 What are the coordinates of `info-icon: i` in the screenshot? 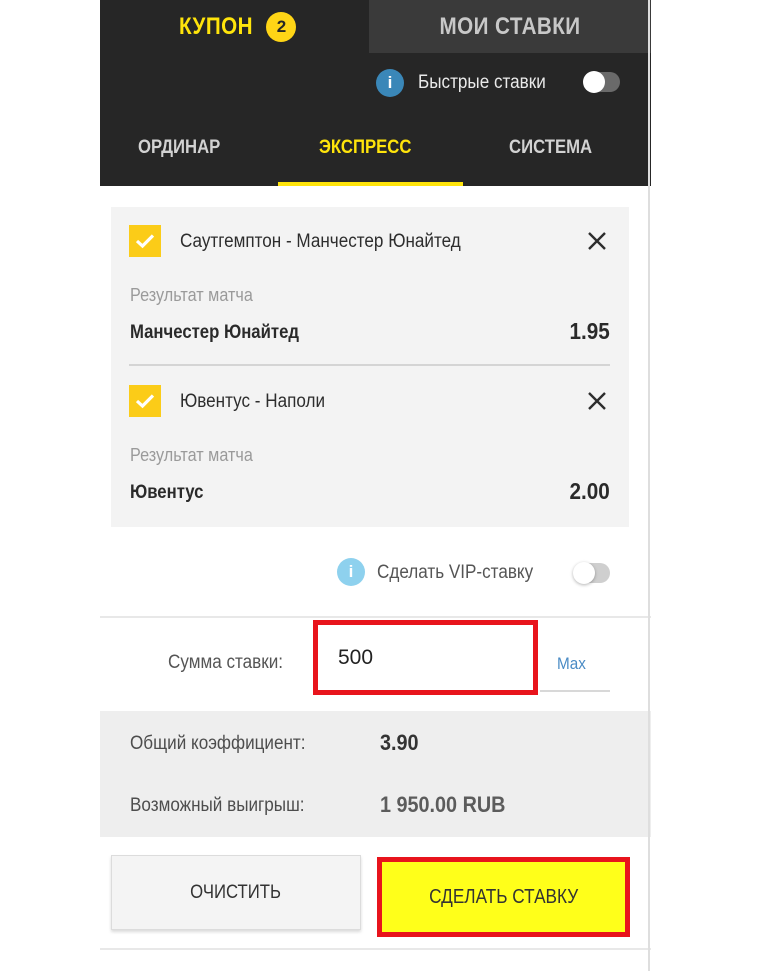 It's located at (390, 83).